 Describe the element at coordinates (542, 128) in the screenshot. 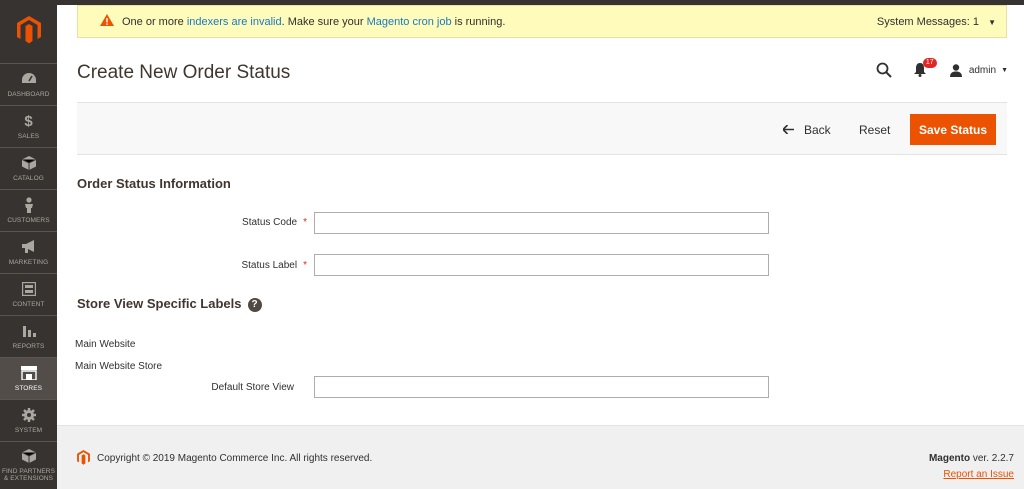

I see `page-actions-bar: Back Reset Save Status` at that location.